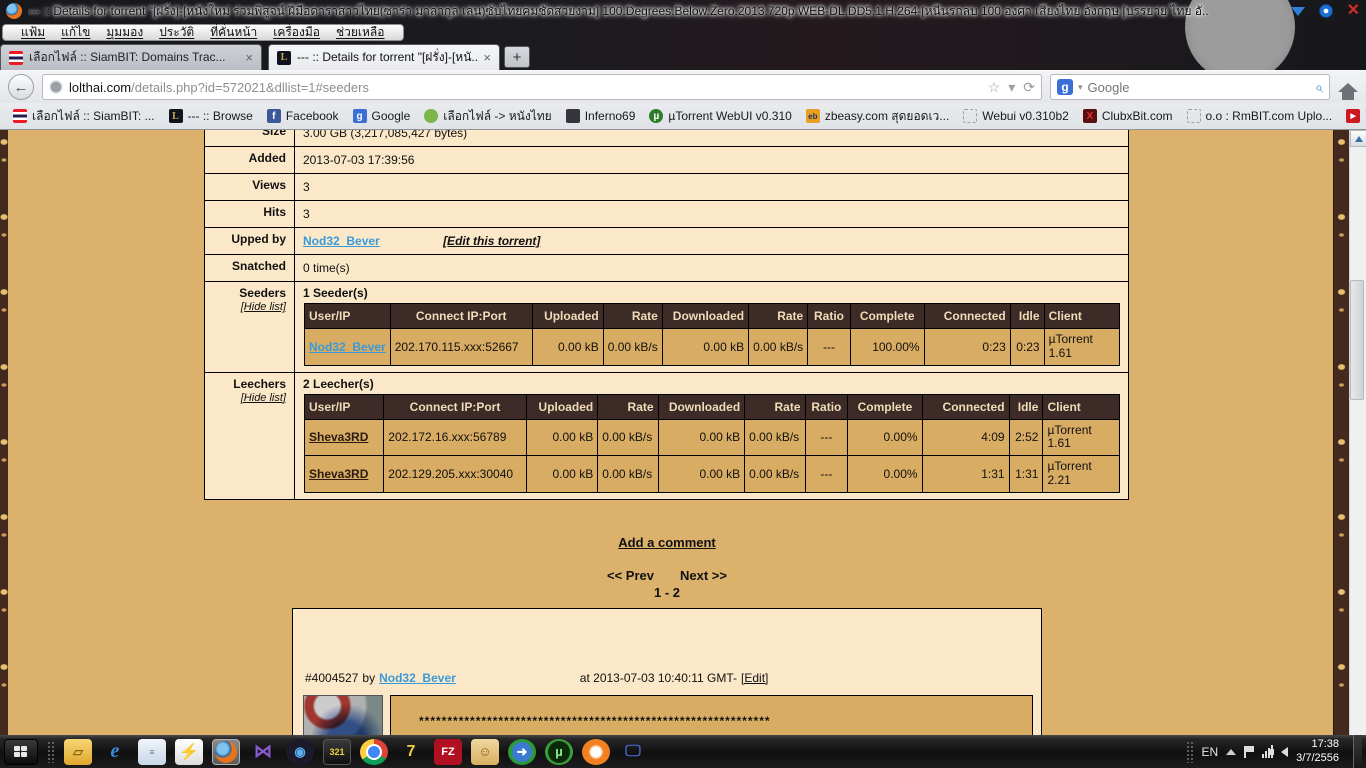 This screenshot has width=1366, height=768. What do you see at coordinates (337, 751) in the screenshot?
I see `klite-codec-icon: 321` at bounding box center [337, 751].